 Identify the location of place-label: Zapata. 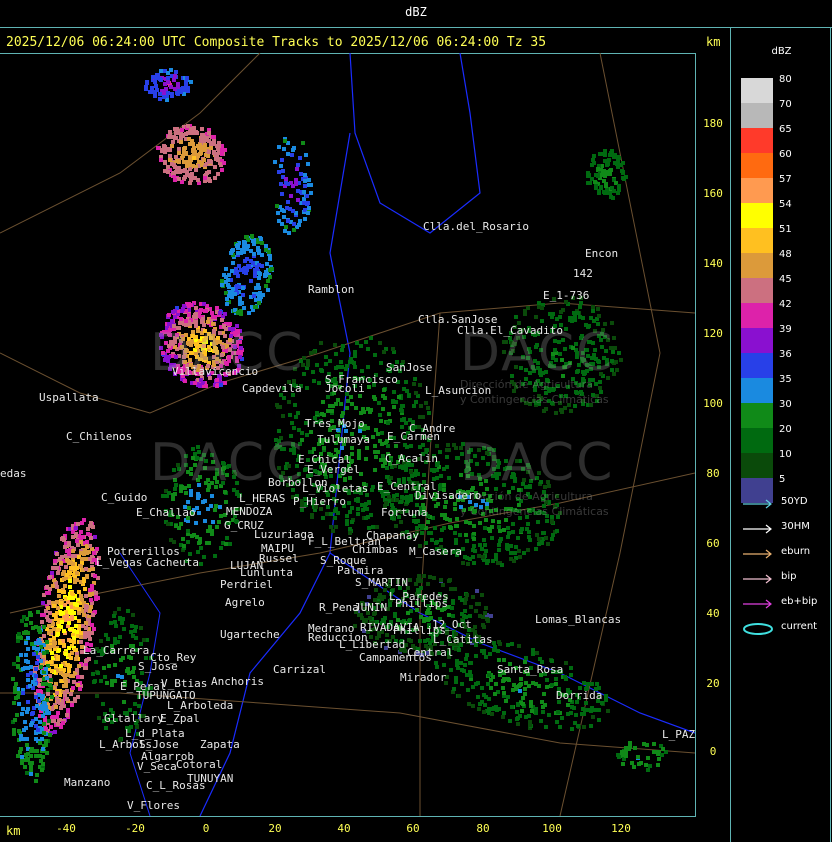
(220, 744).